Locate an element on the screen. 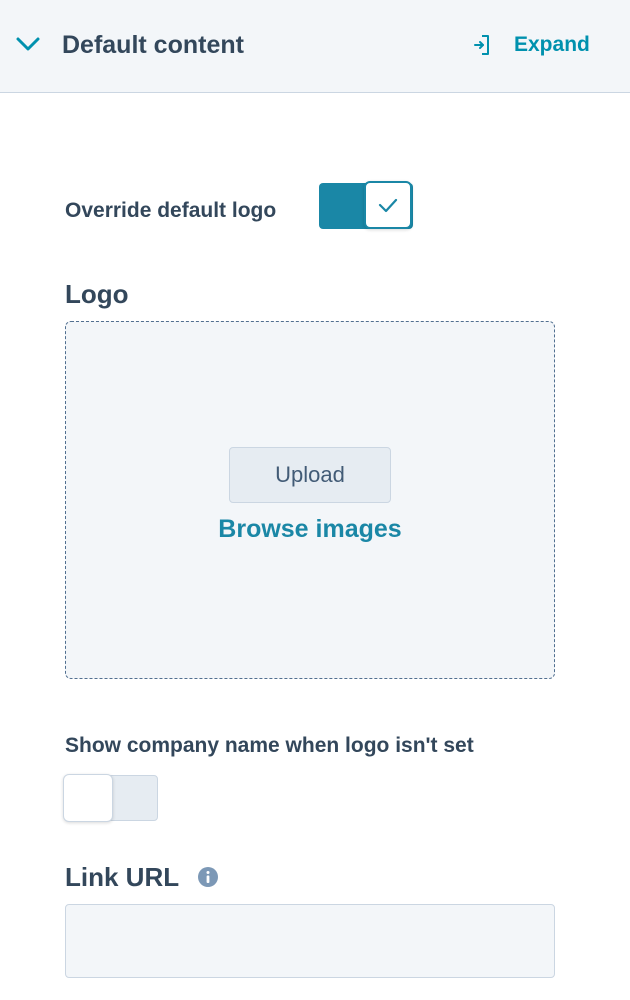 The image size is (630, 1000). collapse-button is located at coordinates (28, 44).